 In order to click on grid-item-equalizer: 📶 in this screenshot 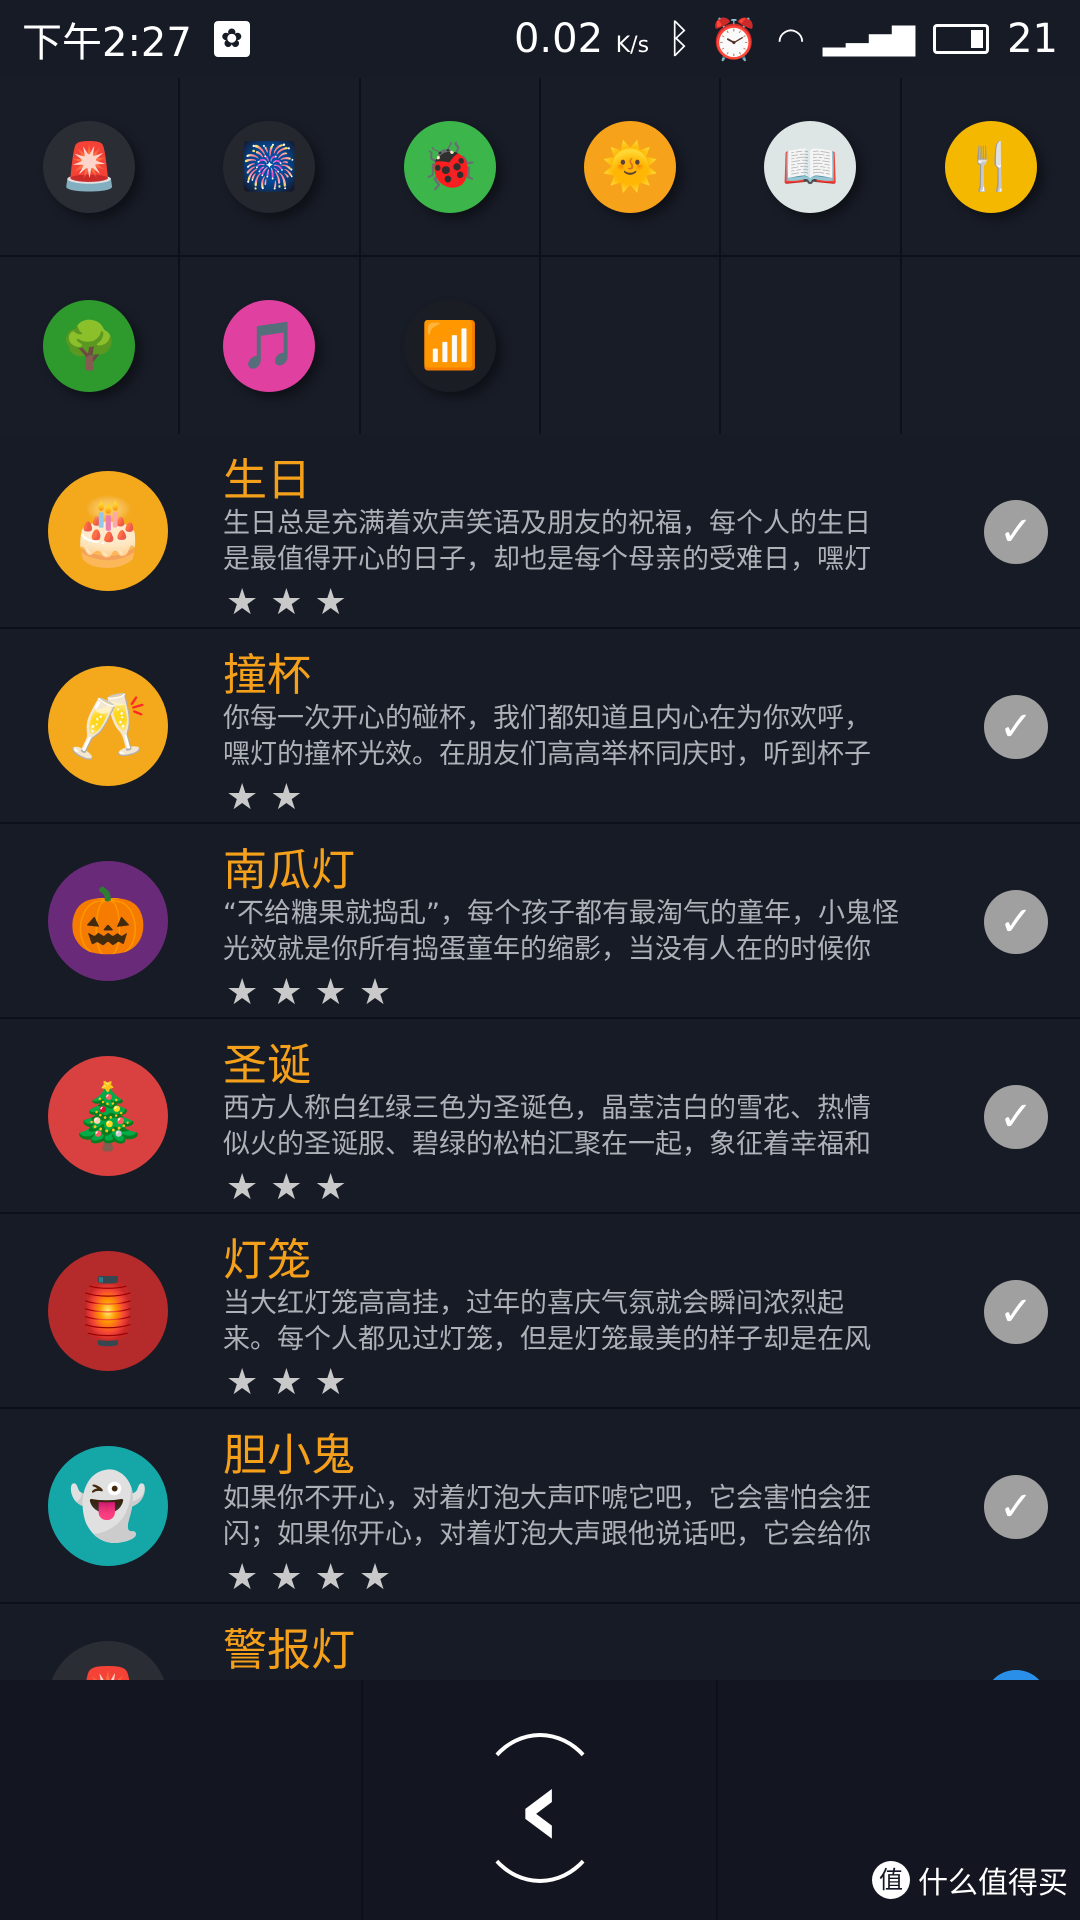, I will do `click(449, 345)`.